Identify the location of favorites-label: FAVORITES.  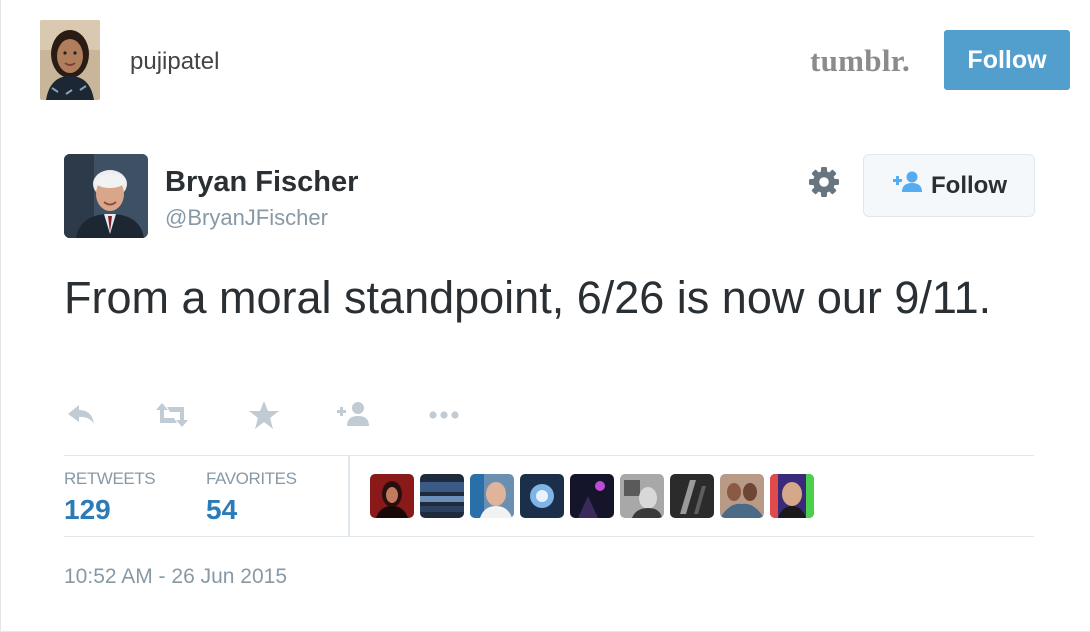
(251, 478).